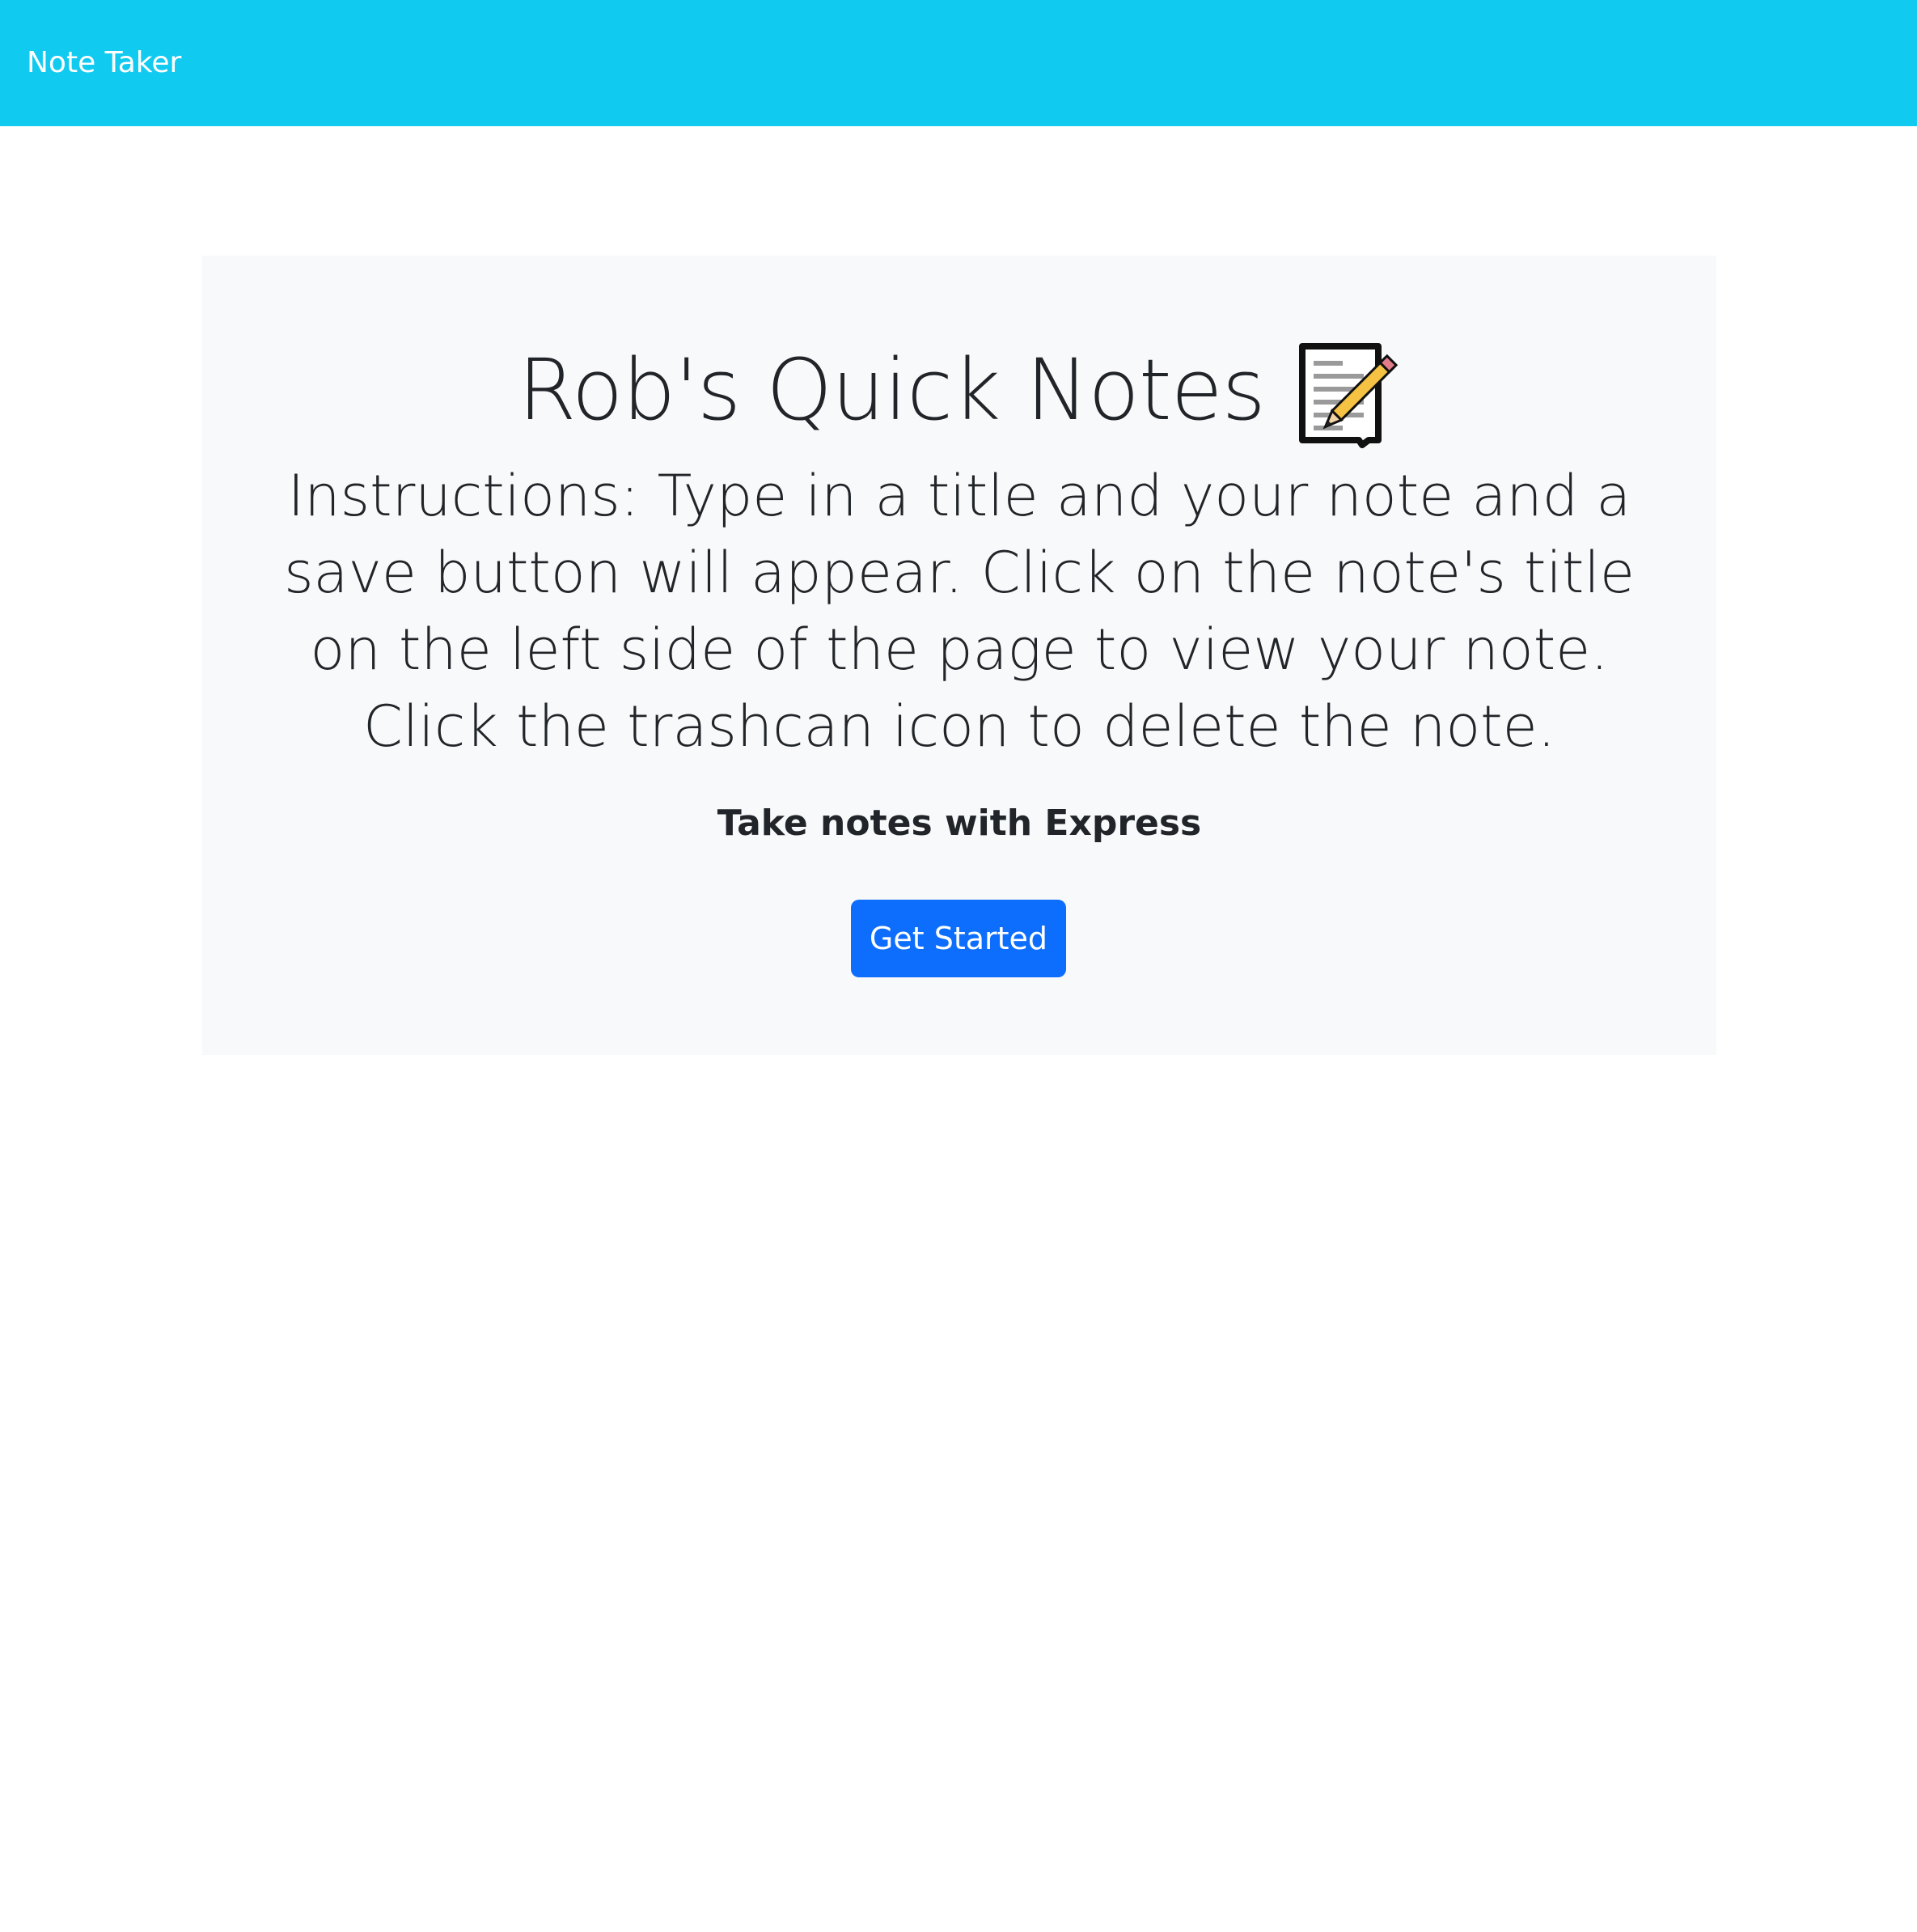  I want to click on navbar: Note Taker, so click(958, 63).